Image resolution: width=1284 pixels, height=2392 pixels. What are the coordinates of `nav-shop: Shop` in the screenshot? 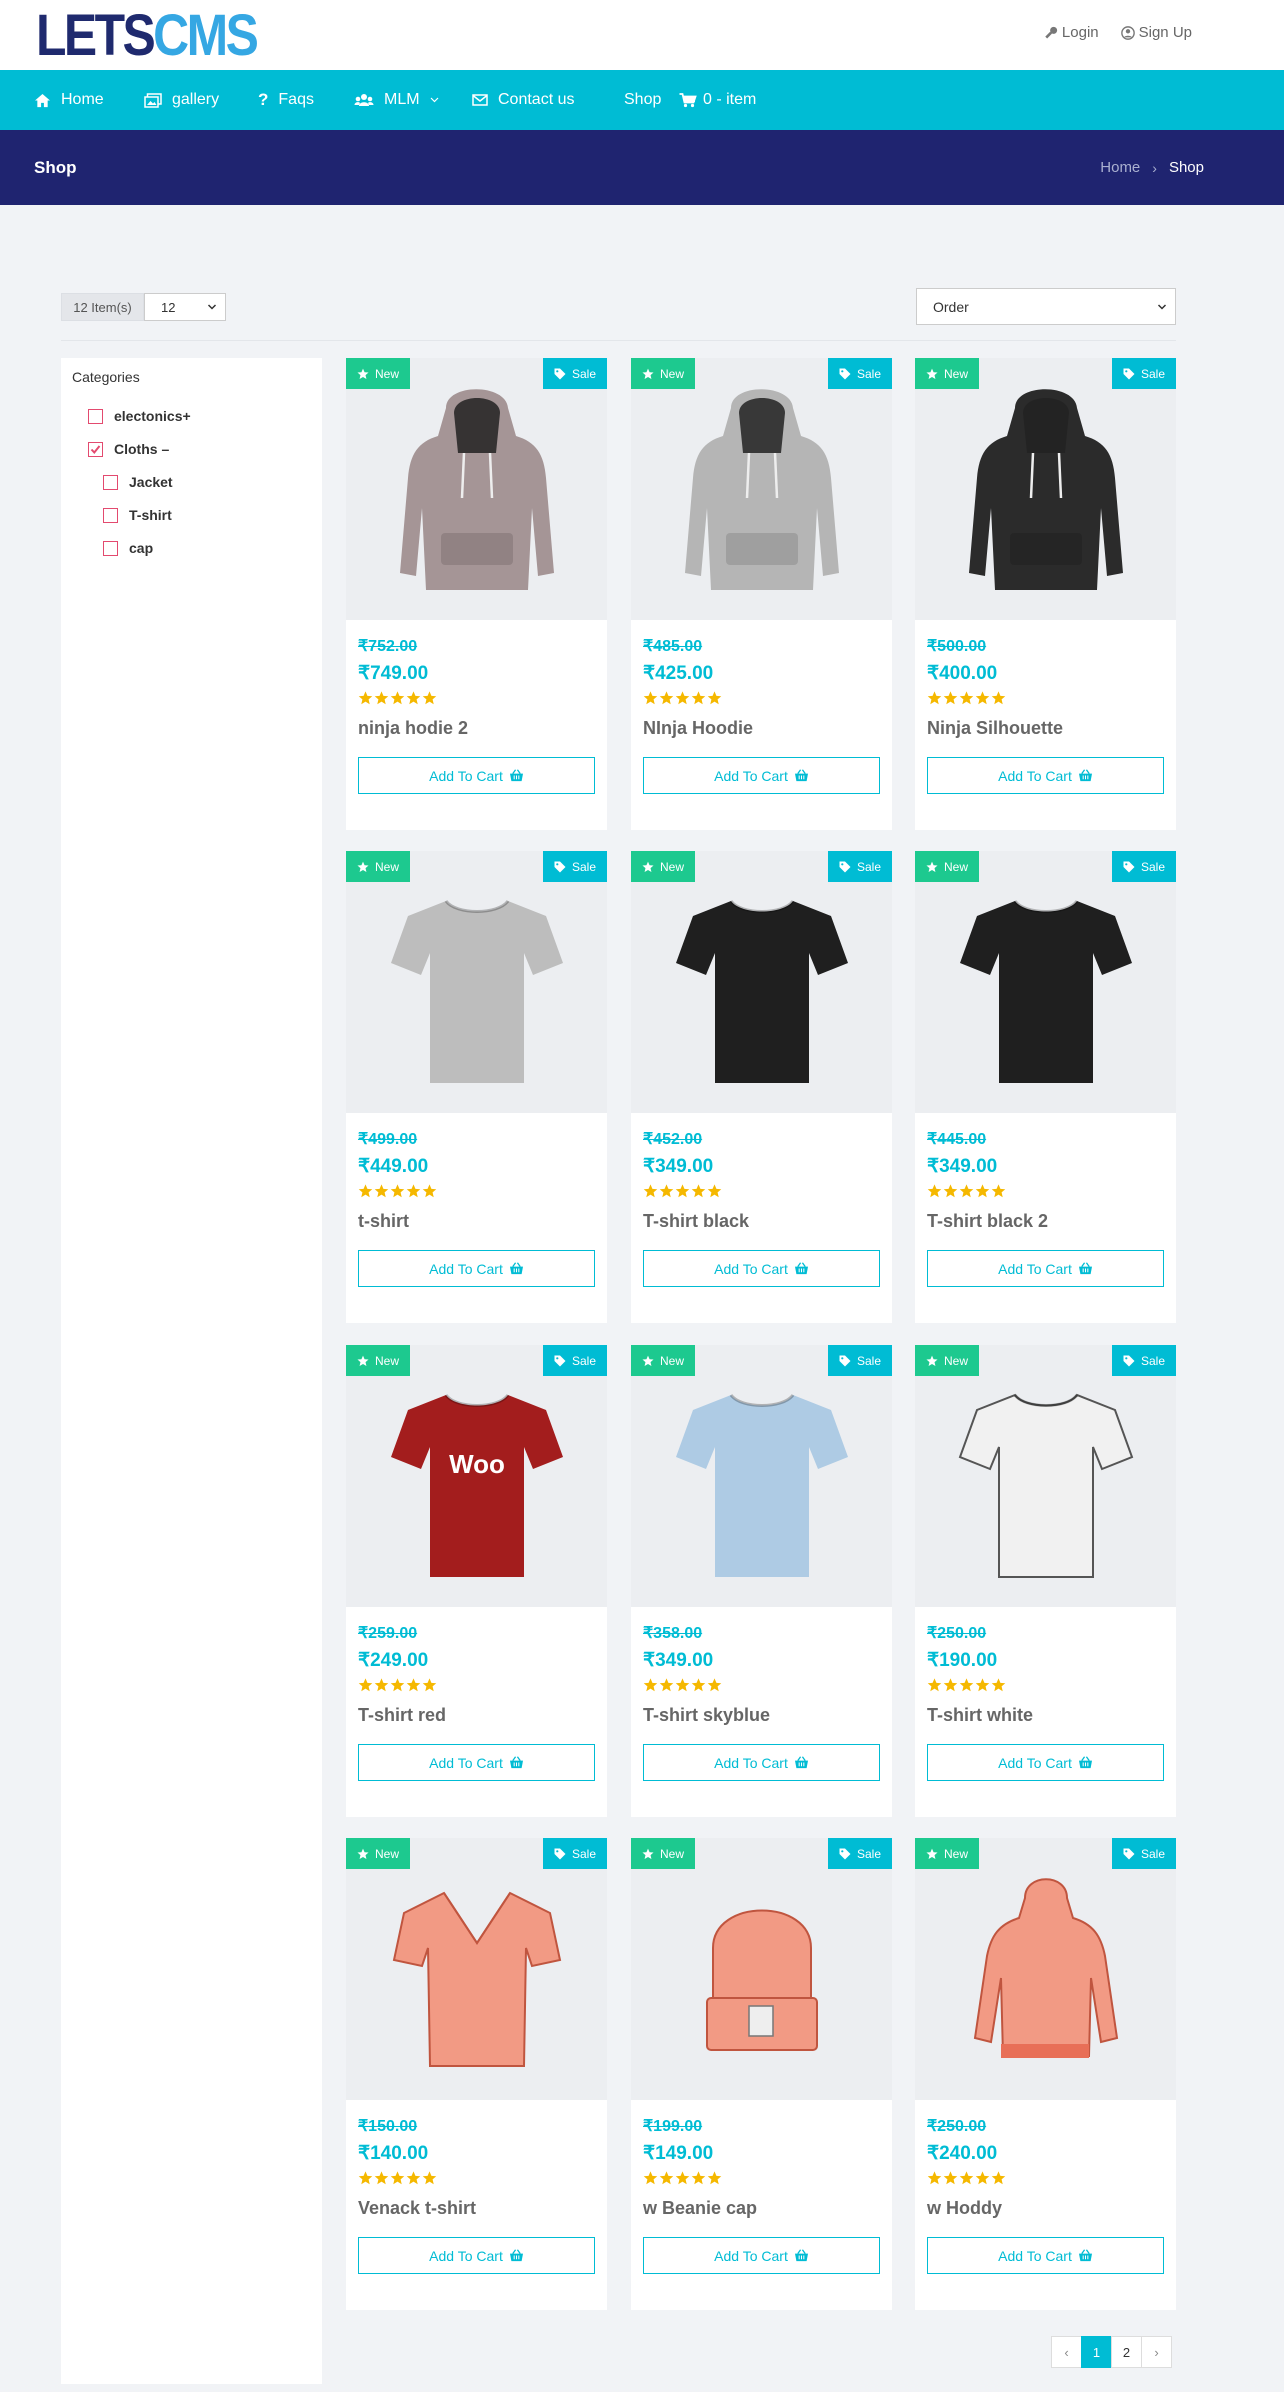 It's located at (642, 100).